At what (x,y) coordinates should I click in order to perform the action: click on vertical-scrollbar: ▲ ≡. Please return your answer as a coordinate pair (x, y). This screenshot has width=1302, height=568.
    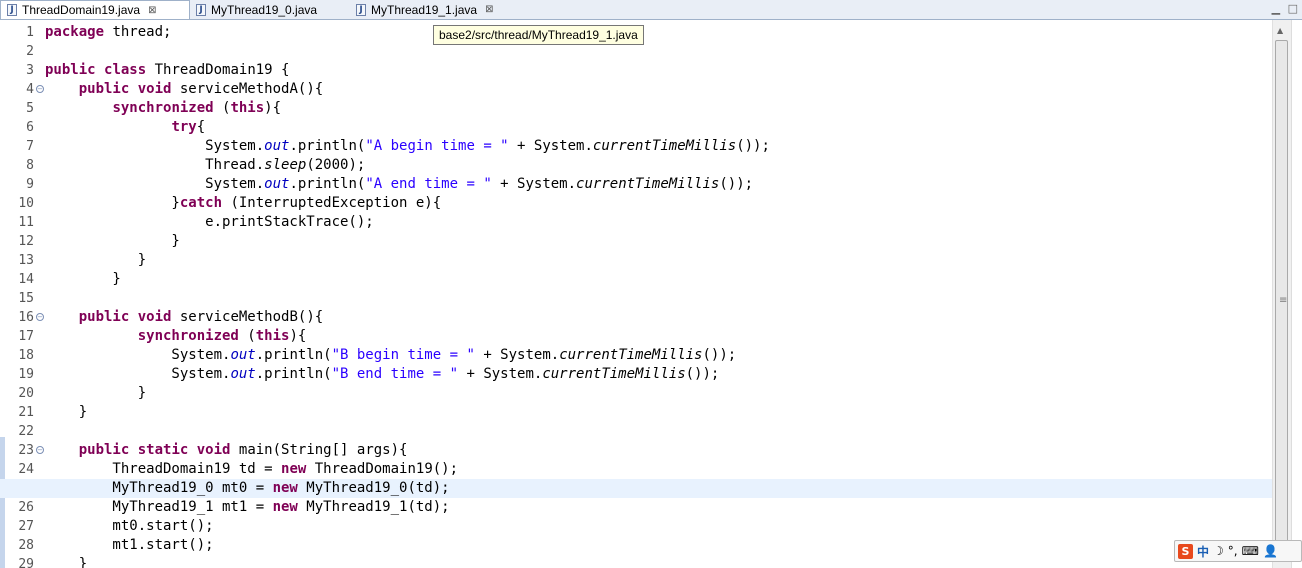
    Looking at the image, I should click on (1281, 294).